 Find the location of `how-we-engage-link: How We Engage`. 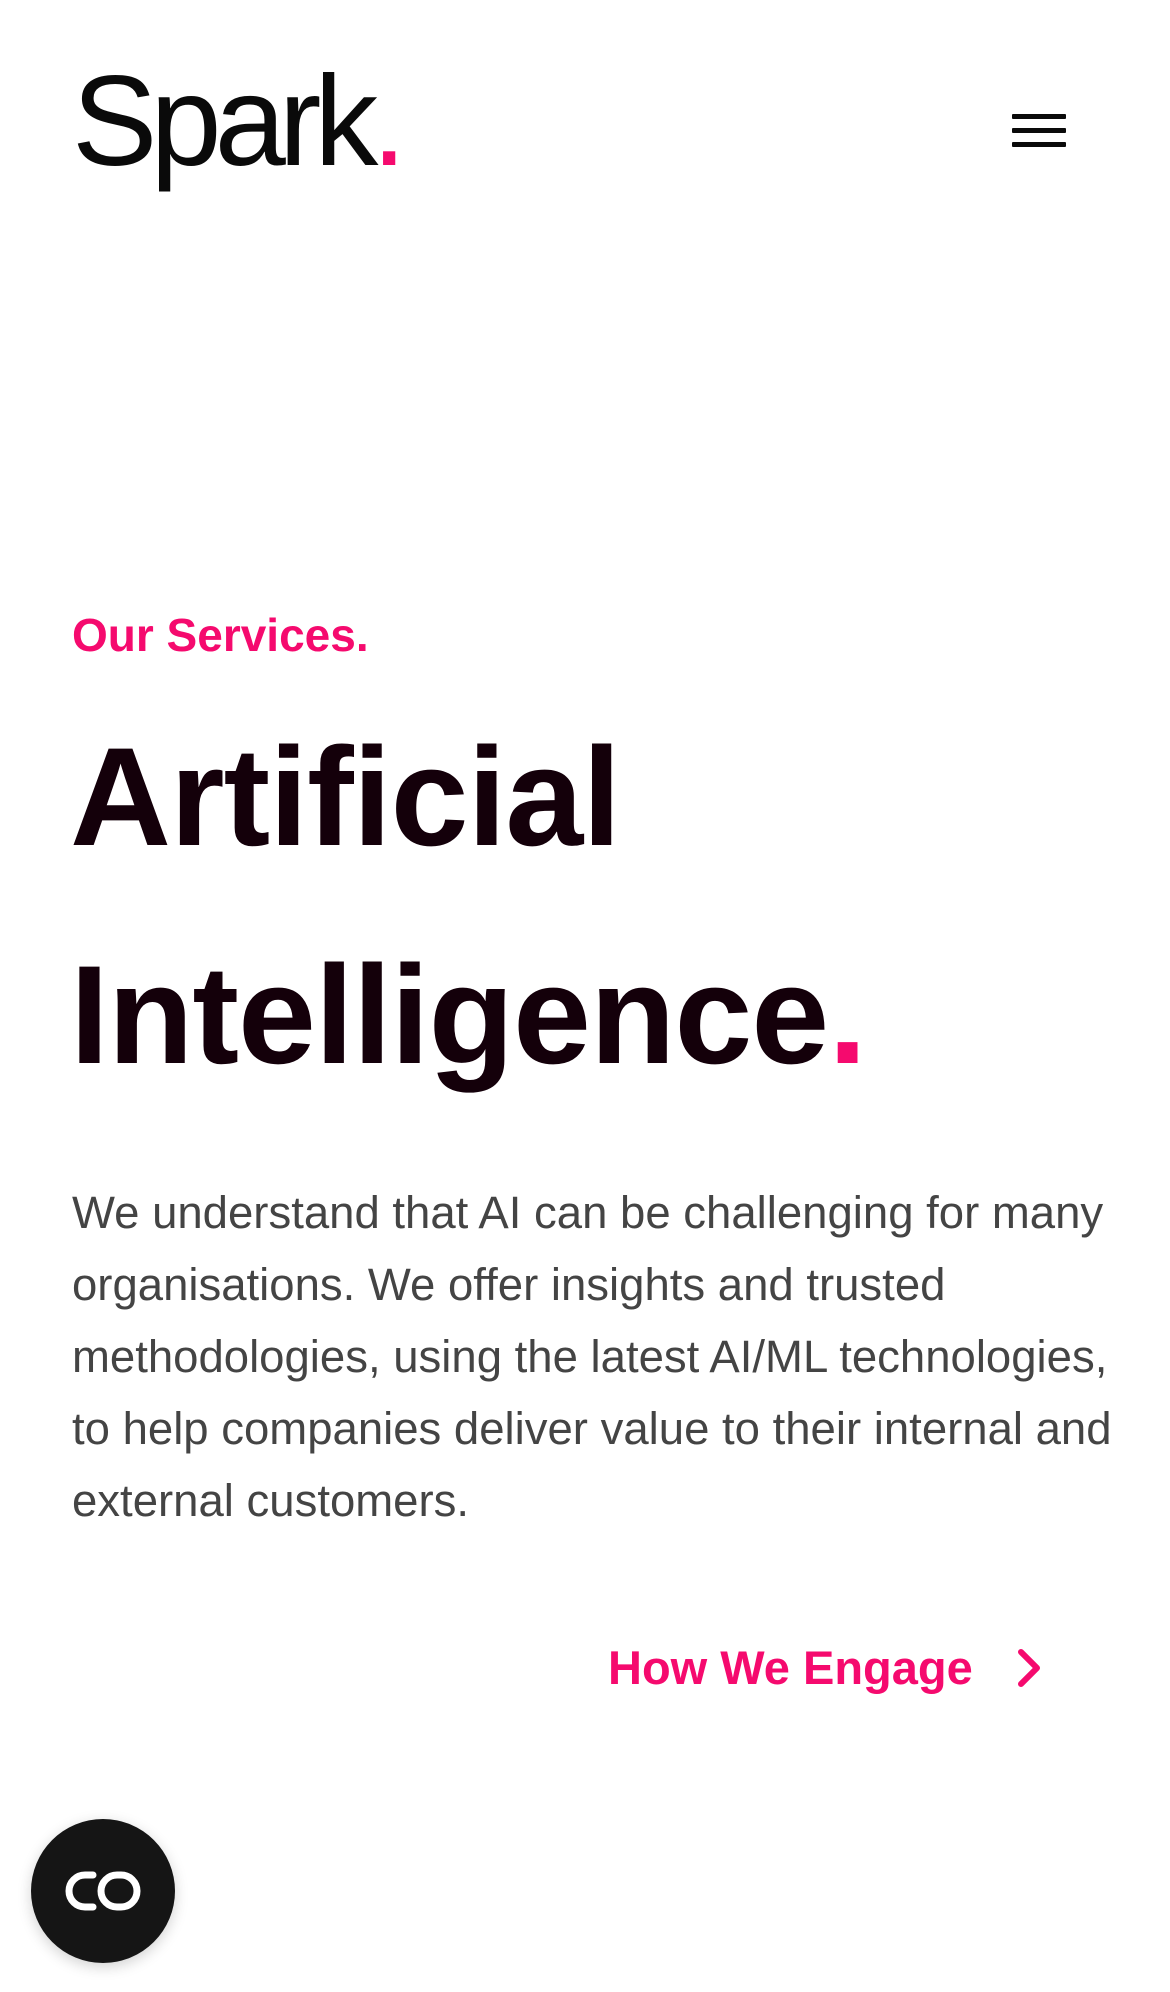

how-we-engage-link: How We Engage is located at coordinates (826, 1668).